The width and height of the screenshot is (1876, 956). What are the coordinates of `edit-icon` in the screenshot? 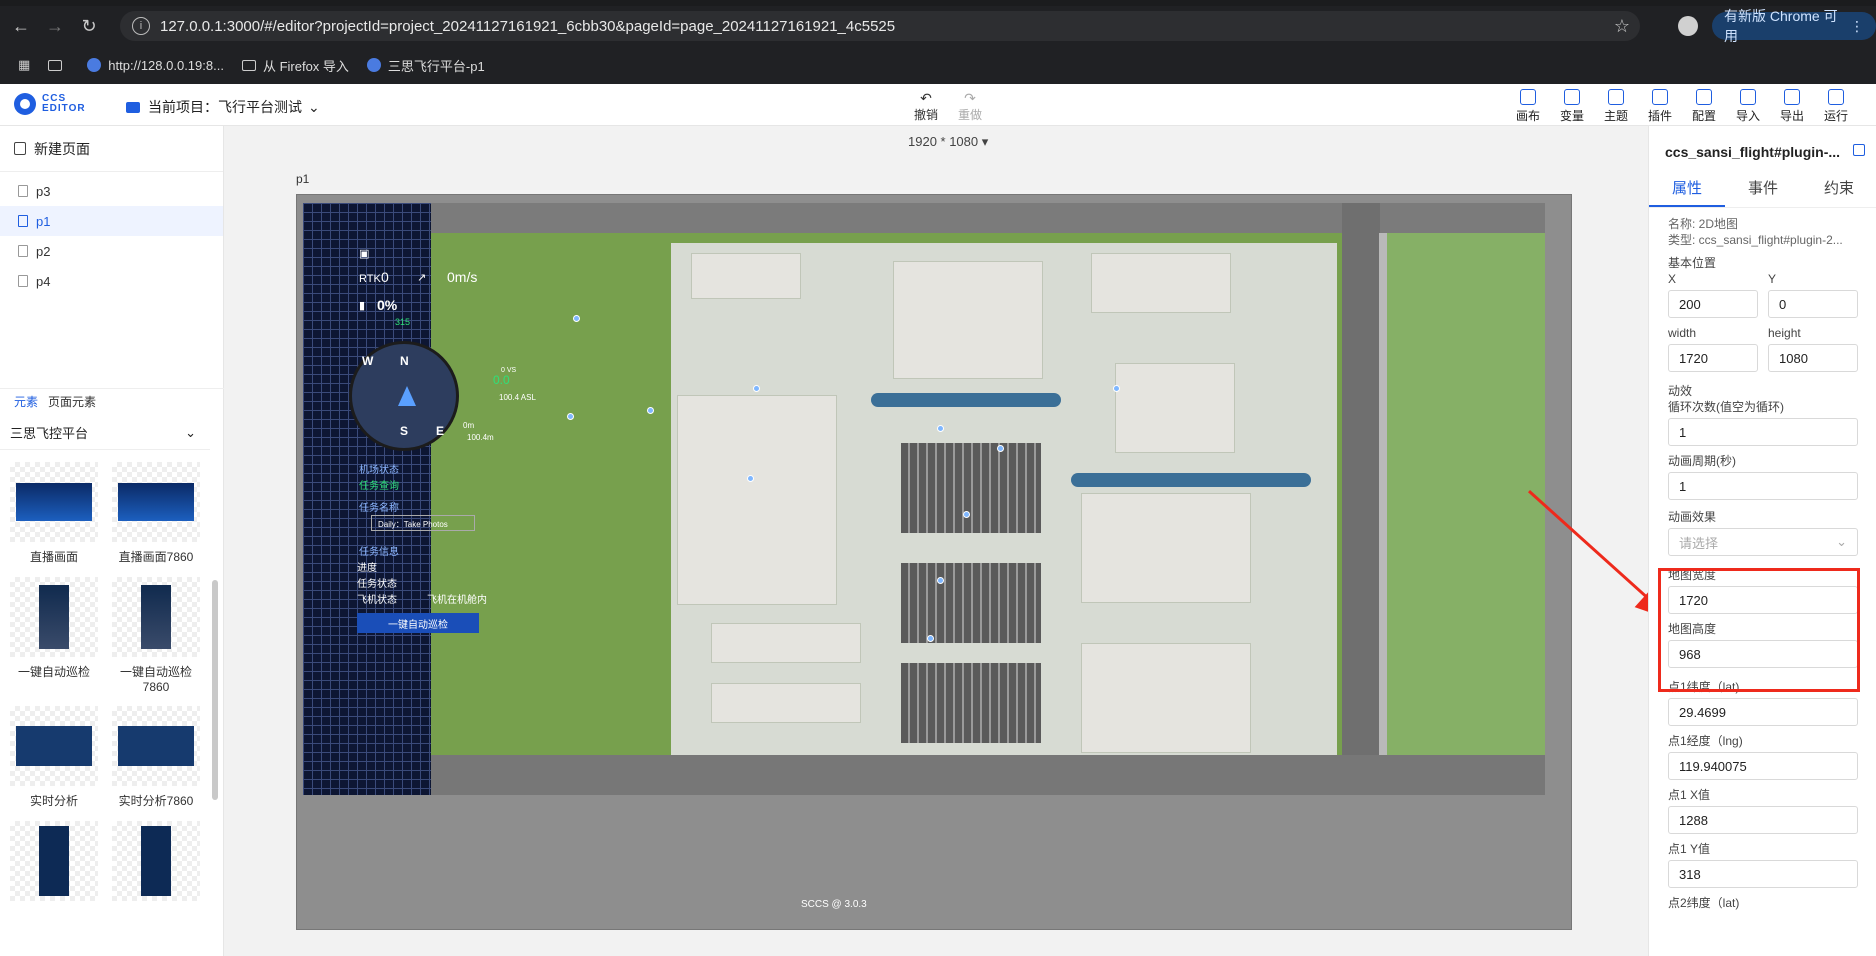 It's located at (1859, 150).